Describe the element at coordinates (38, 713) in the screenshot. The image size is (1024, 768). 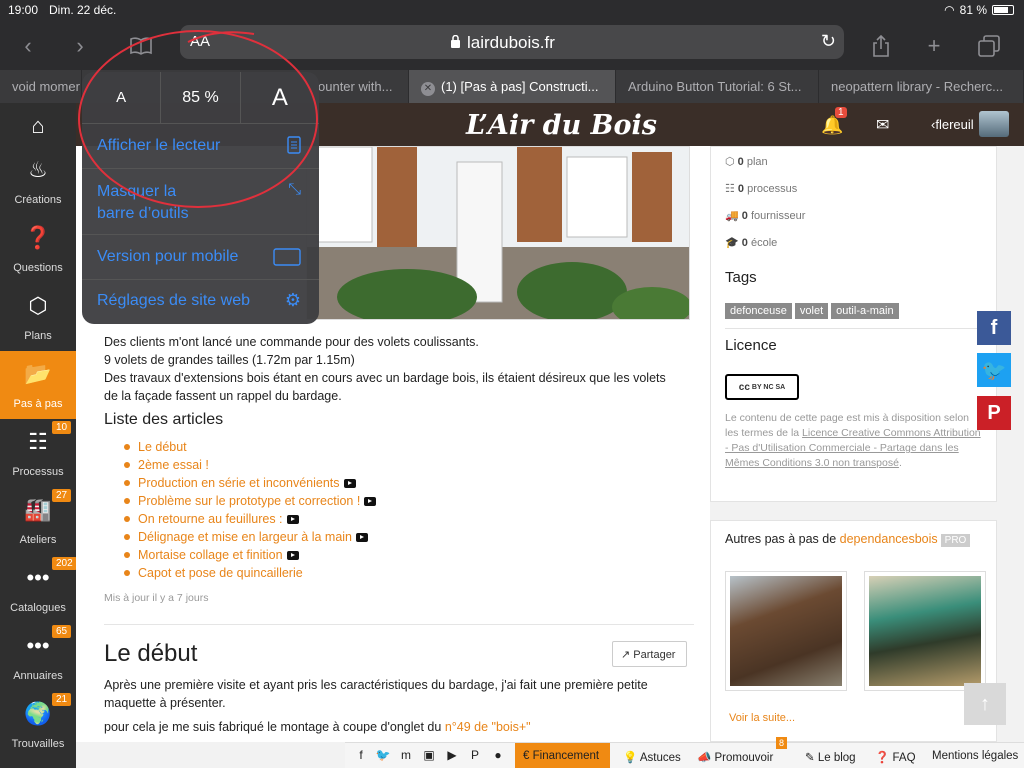
I see `globe-icon: 🌍` at that location.